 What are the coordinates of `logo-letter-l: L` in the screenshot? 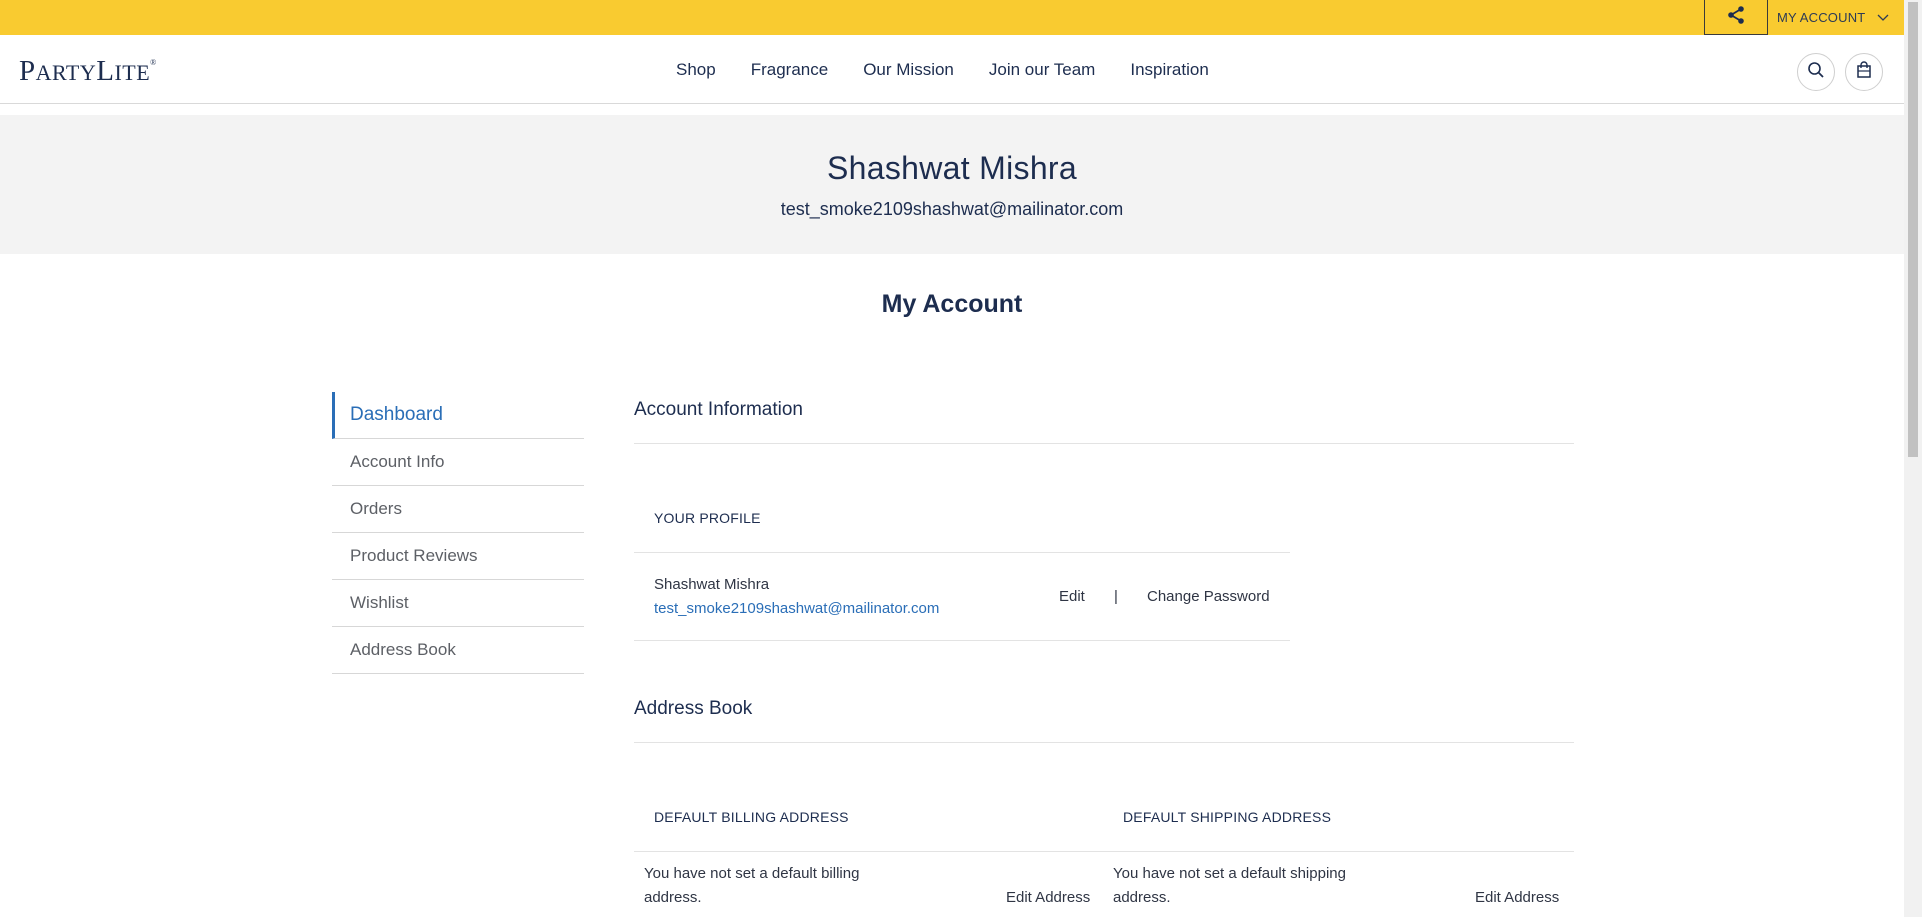 It's located at (105, 71).